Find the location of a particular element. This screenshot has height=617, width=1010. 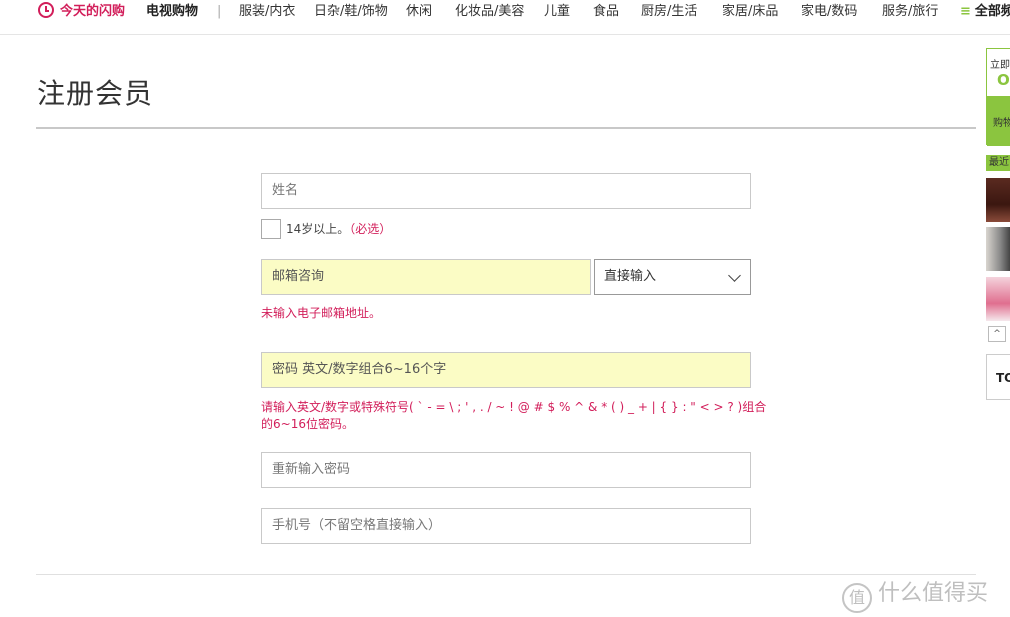

email-domain-select: 直接输入 is located at coordinates (672, 277).